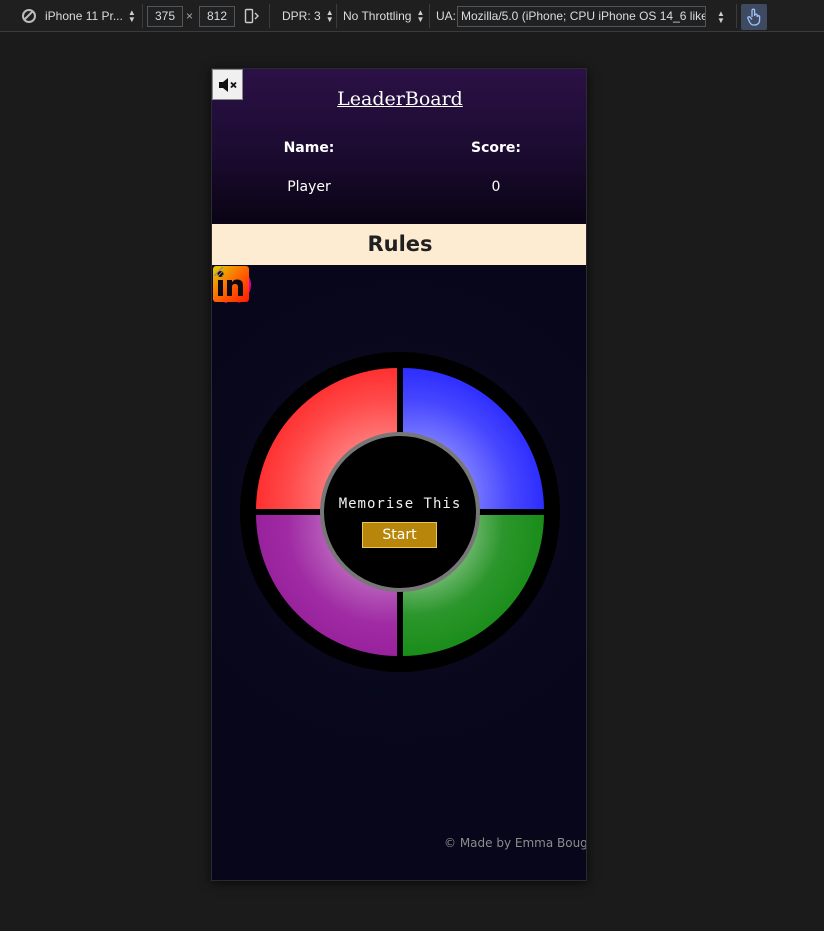  What do you see at coordinates (496, 148) in the screenshot?
I see `score-header: Score:` at bounding box center [496, 148].